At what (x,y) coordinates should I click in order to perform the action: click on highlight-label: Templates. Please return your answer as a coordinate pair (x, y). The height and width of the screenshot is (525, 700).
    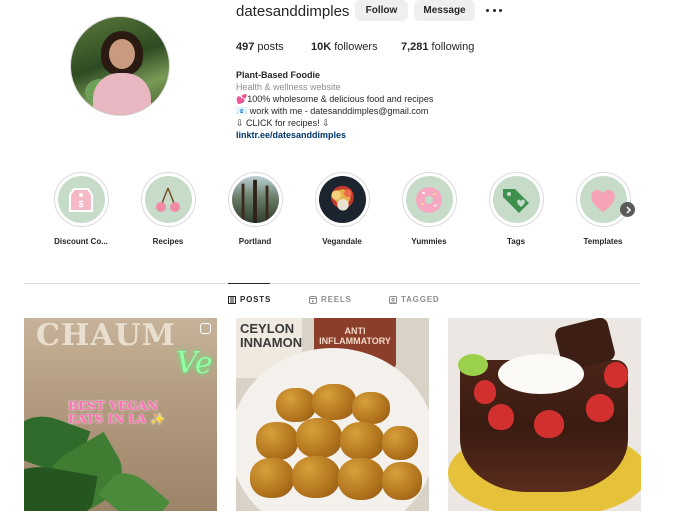
    Looking at the image, I should click on (603, 241).